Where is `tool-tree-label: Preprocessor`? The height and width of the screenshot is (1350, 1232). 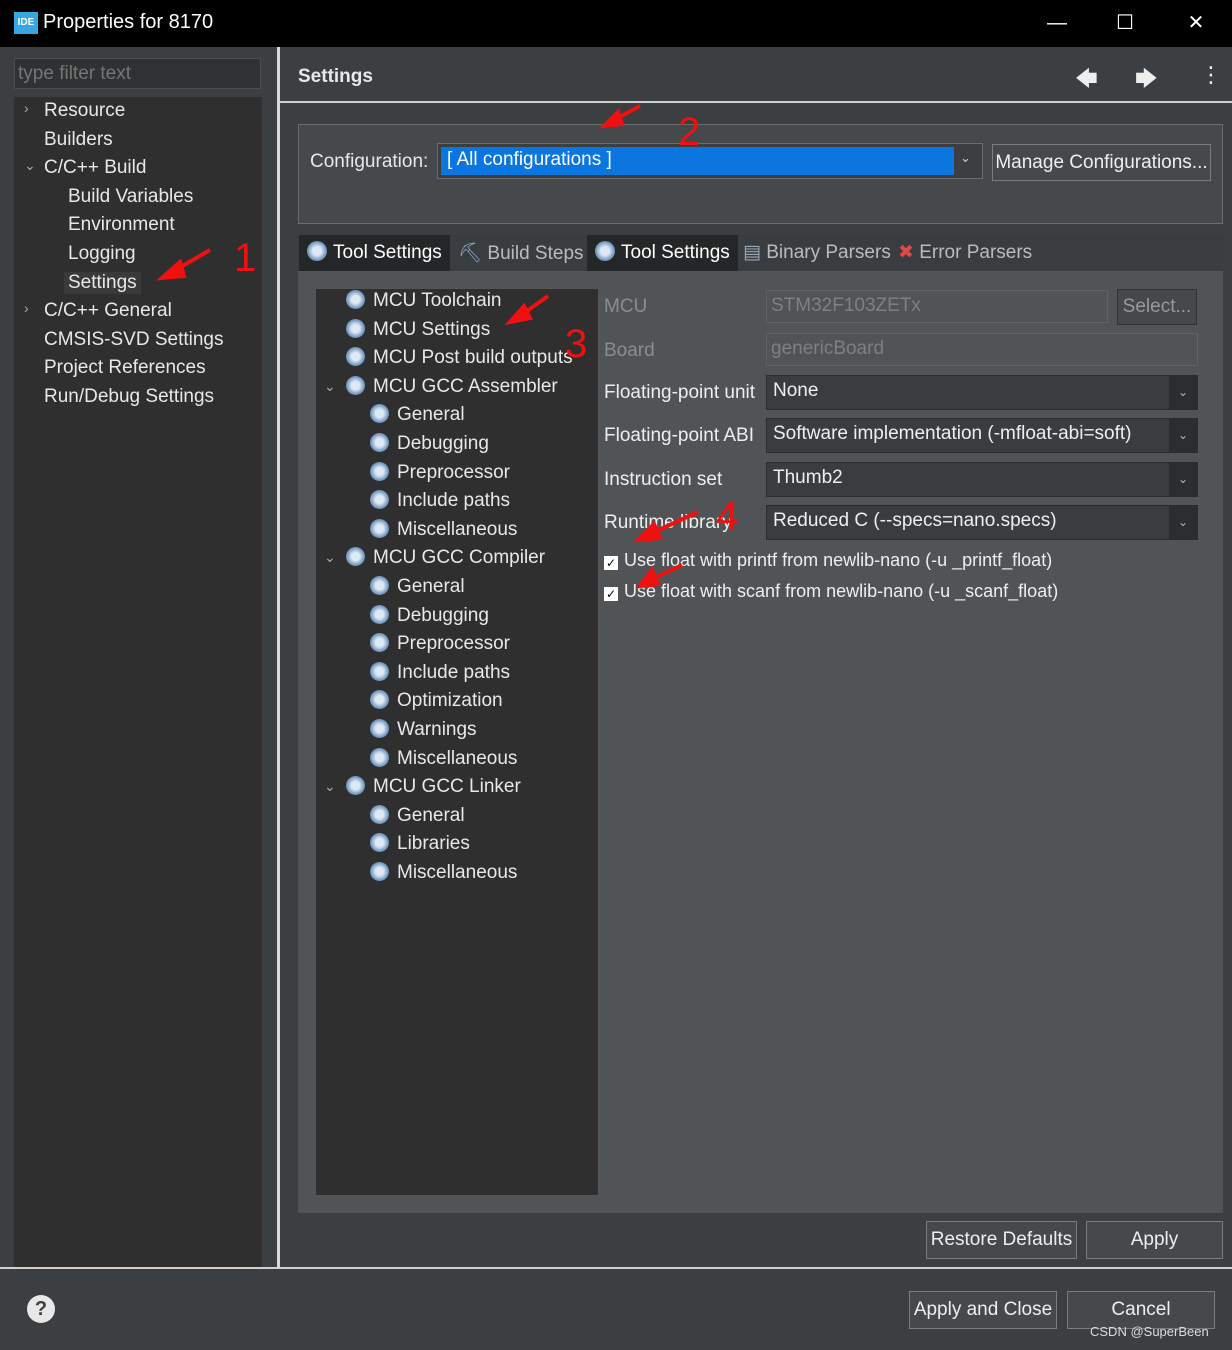
tool-tree-label: Preprocessor is located at coordinates (453, 644).